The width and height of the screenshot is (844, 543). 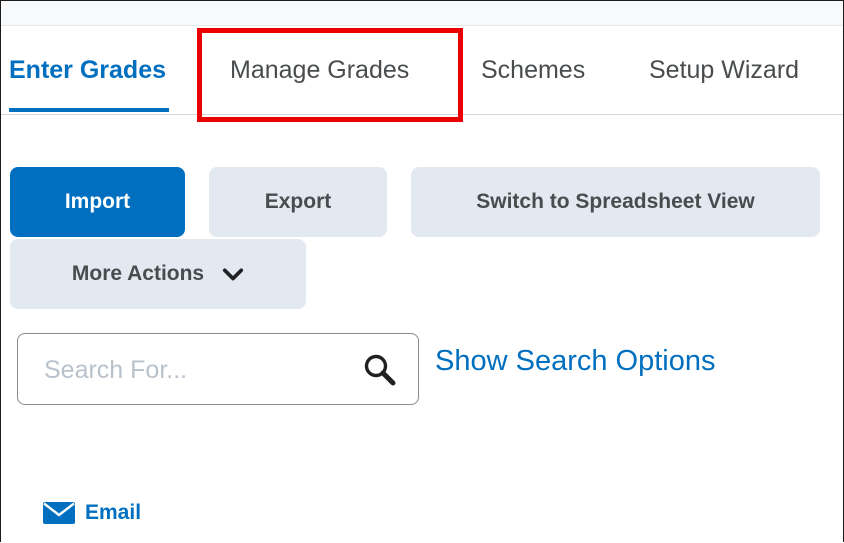 I want to click on search-box, so click(x=218, y=369).